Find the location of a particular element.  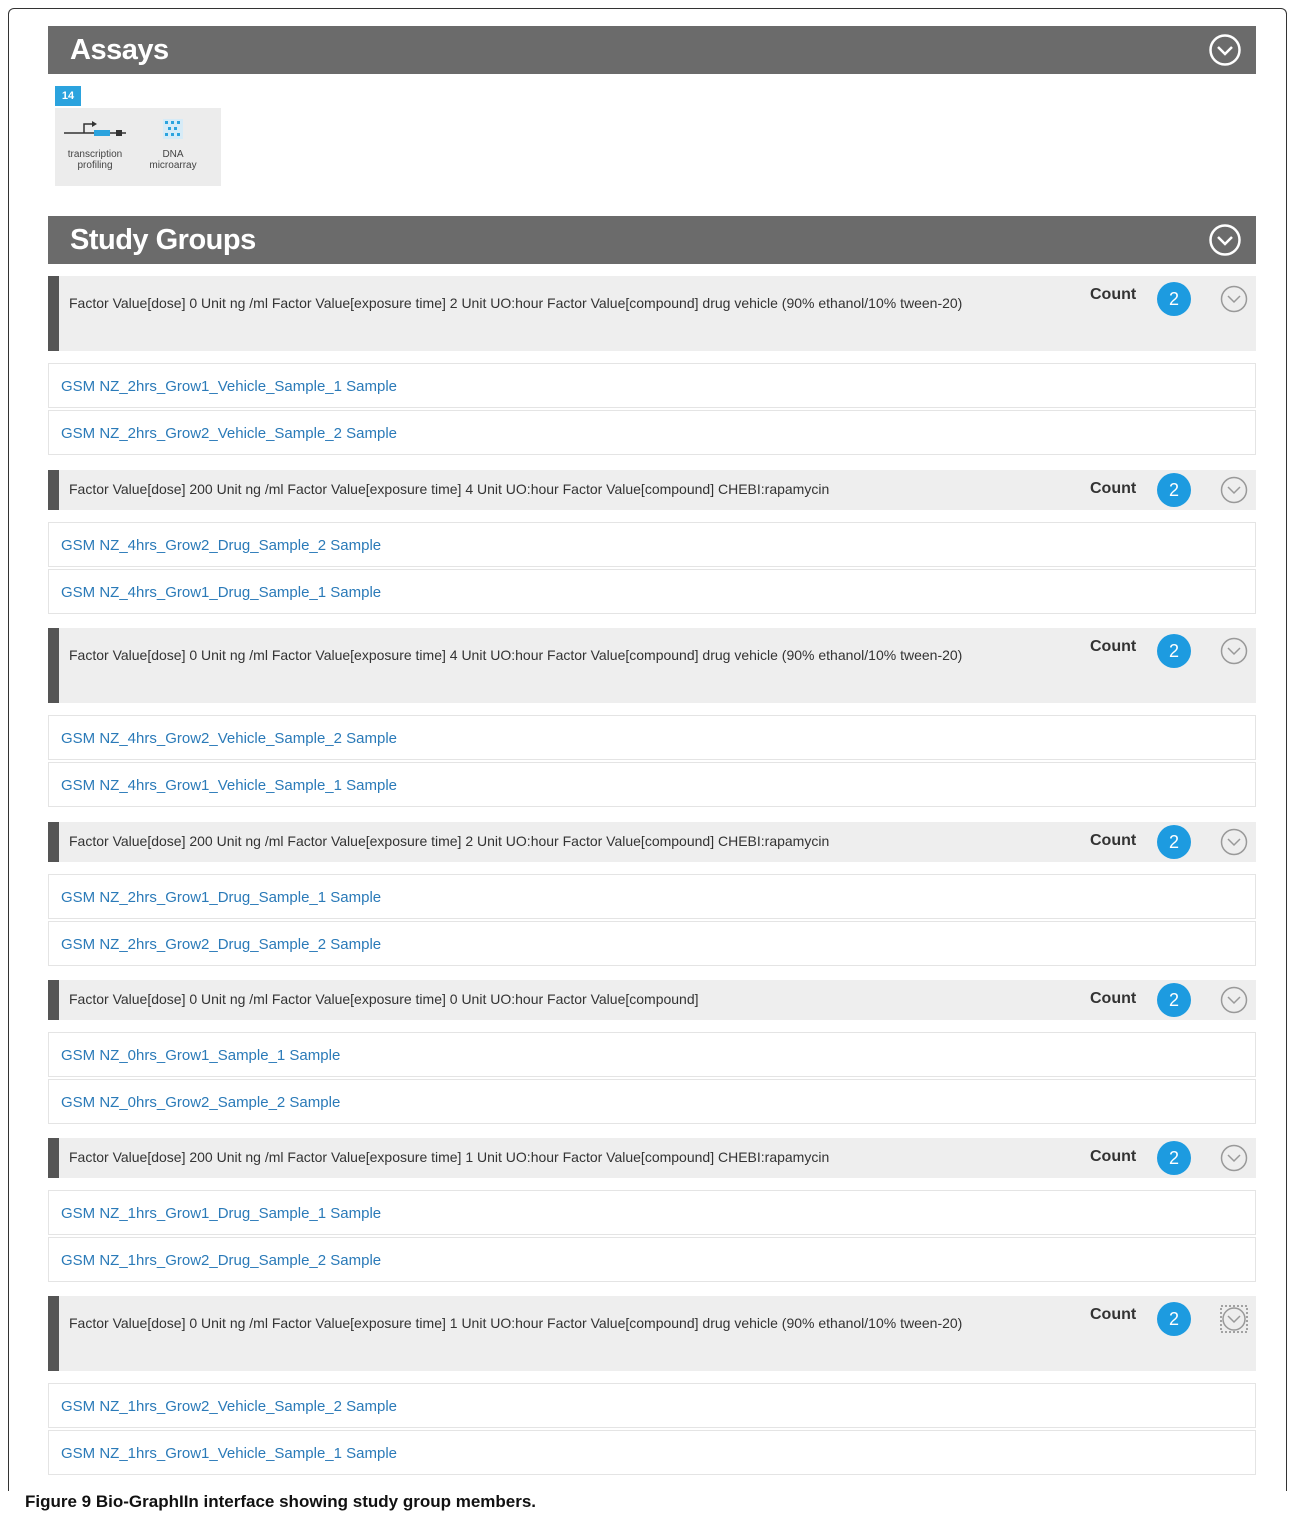

assay-label: DNA microarray is located at coordinates (173, 160).